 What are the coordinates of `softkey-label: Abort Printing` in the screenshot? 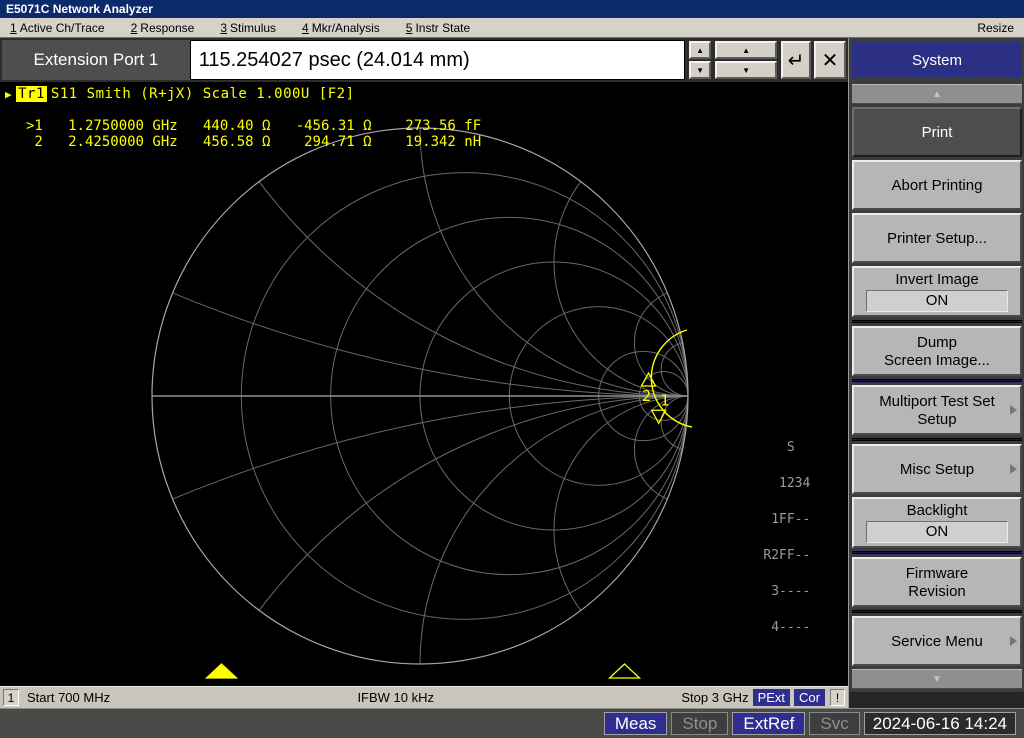 It's located at (937, 185).